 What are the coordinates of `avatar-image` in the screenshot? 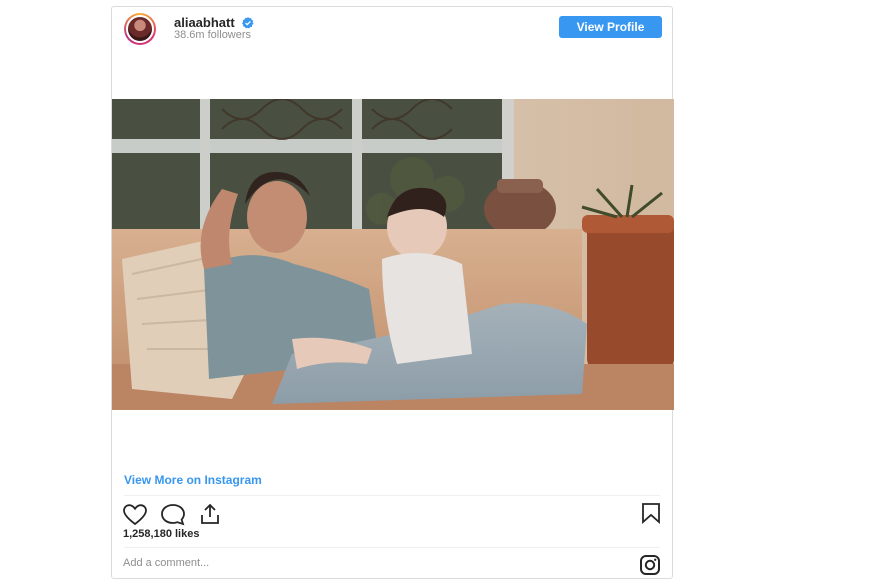 It's located at (140, 29).